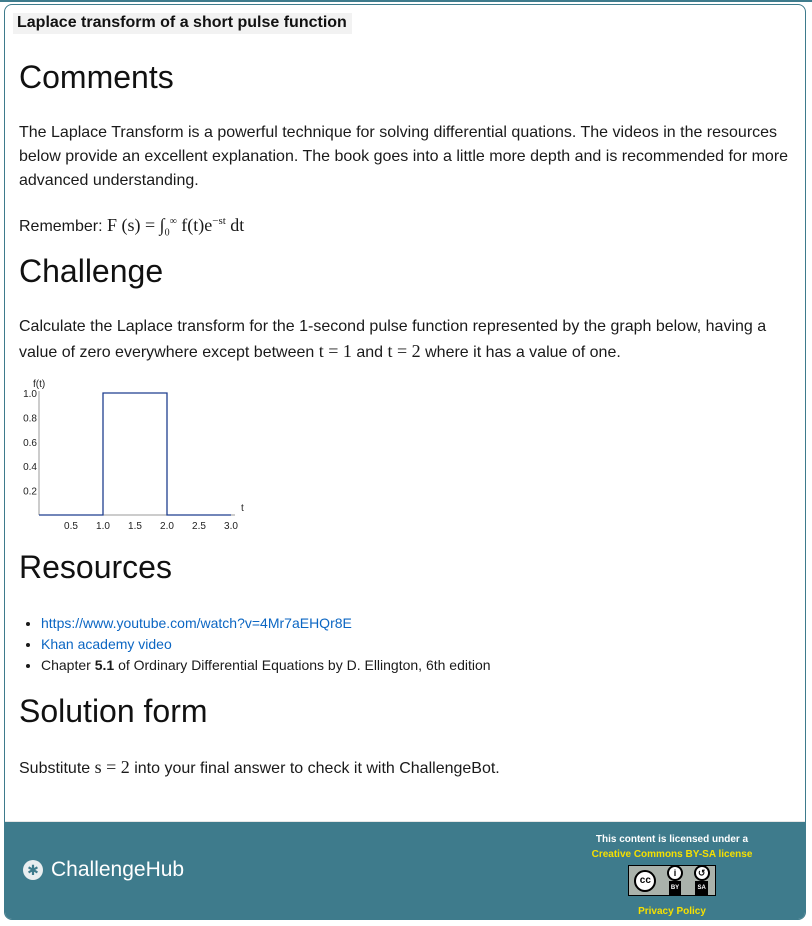 This screenshot has height=926, width=812. What do you see at coordinates (95, 567) in the screenshot?
I see `resources-heading: Resources` at bounding box center [95, 567].